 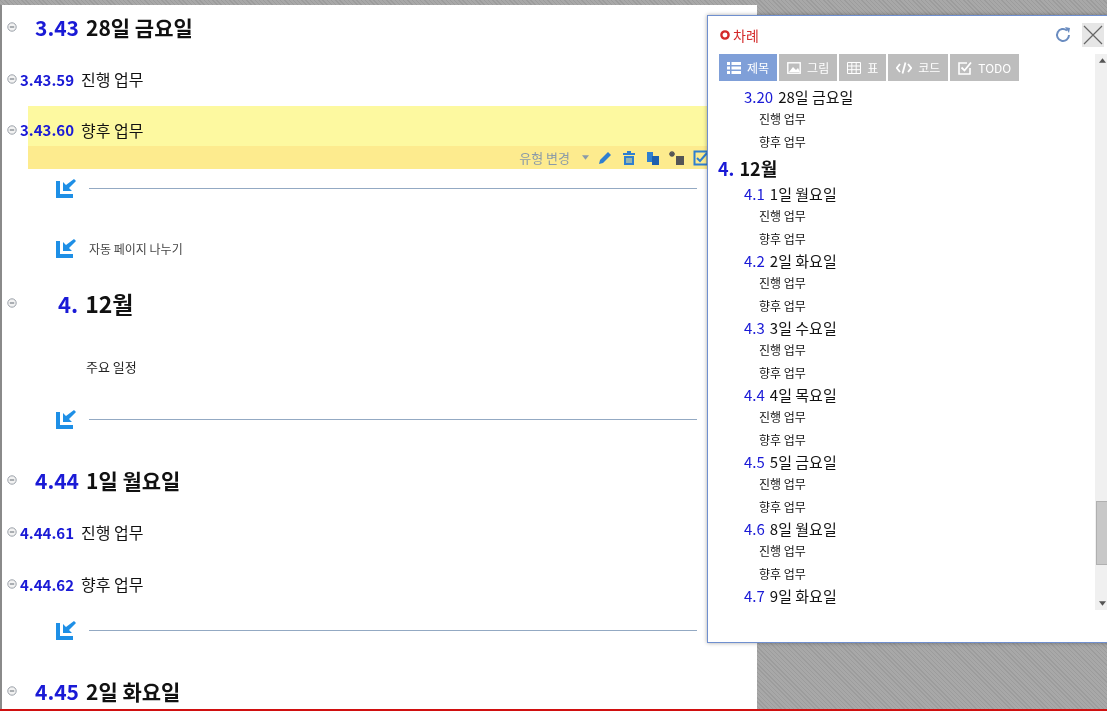 What do you see at coordinates (605, 157) in the screenshot?
I see `pencil-icon` at bounding box center [605, 157].